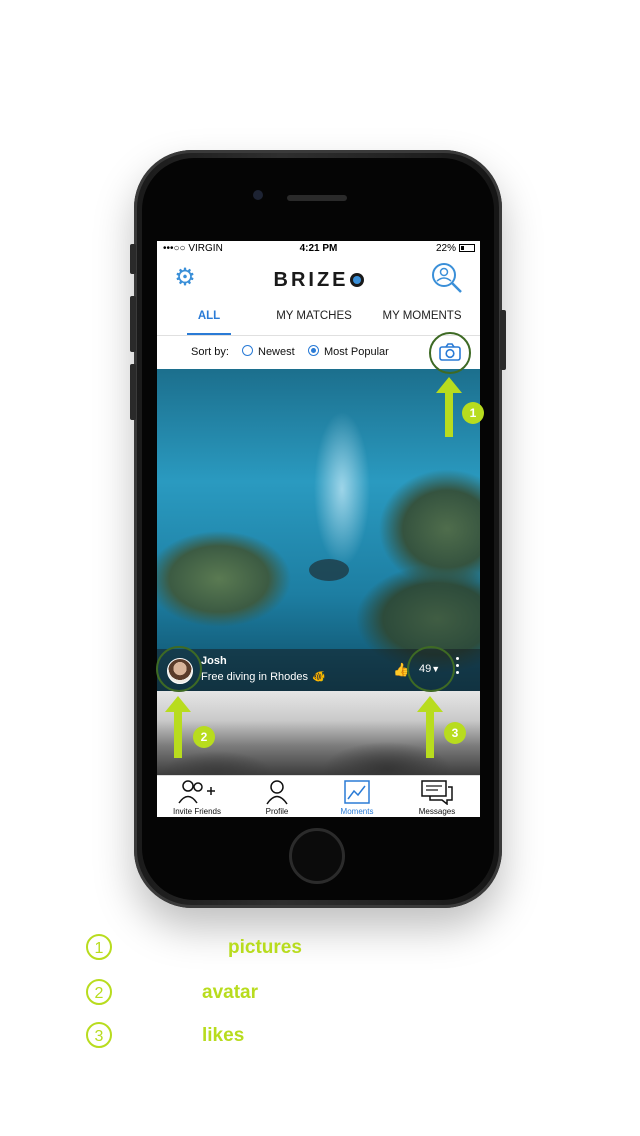 The width and height of the screenshot is (640, 1136). What do you see at coordinates (133, 324) in the screenshot?
I see `volume-up-button` at bounding box center [133, 324].